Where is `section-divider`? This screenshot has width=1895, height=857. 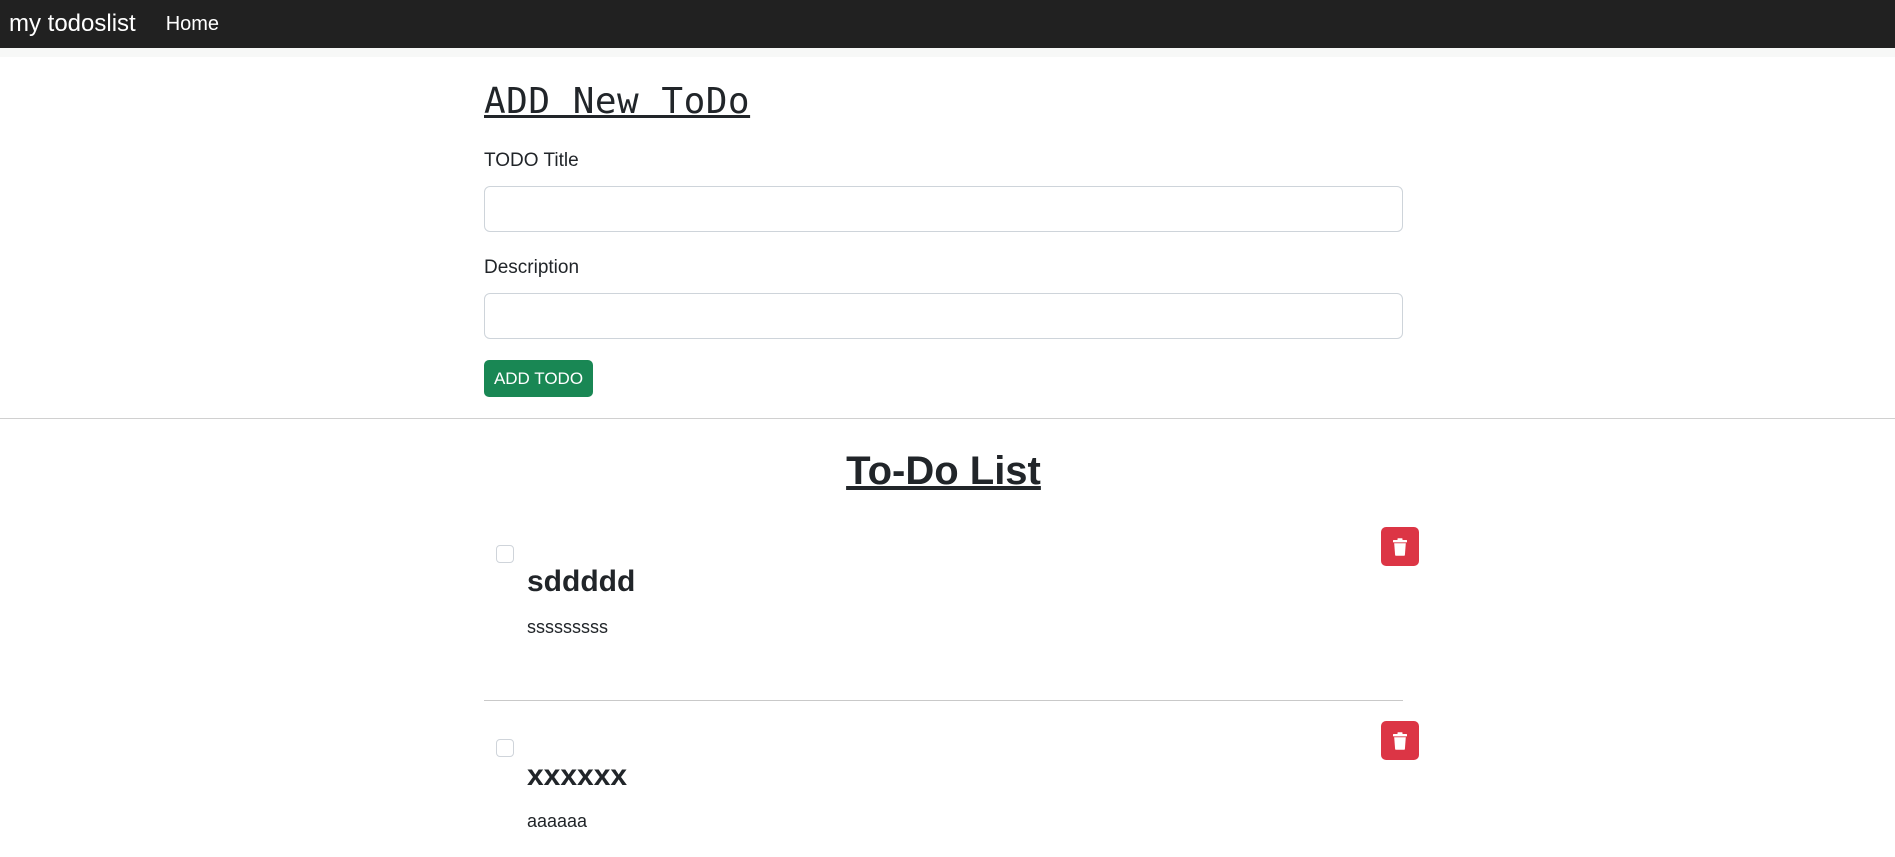 section-divider is located at coordinates (947, 418).